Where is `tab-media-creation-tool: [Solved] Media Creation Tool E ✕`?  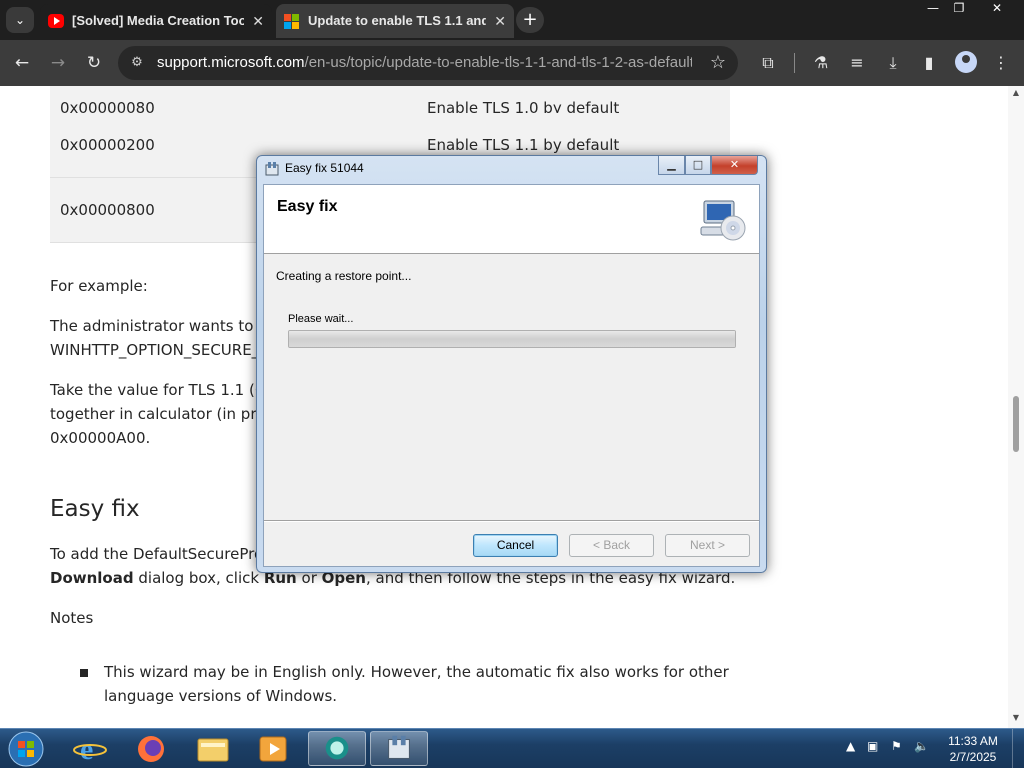
tab-media-creation-tool: [Solved] Media Creation Tool E ✕ is located at coordinates (156, 21).